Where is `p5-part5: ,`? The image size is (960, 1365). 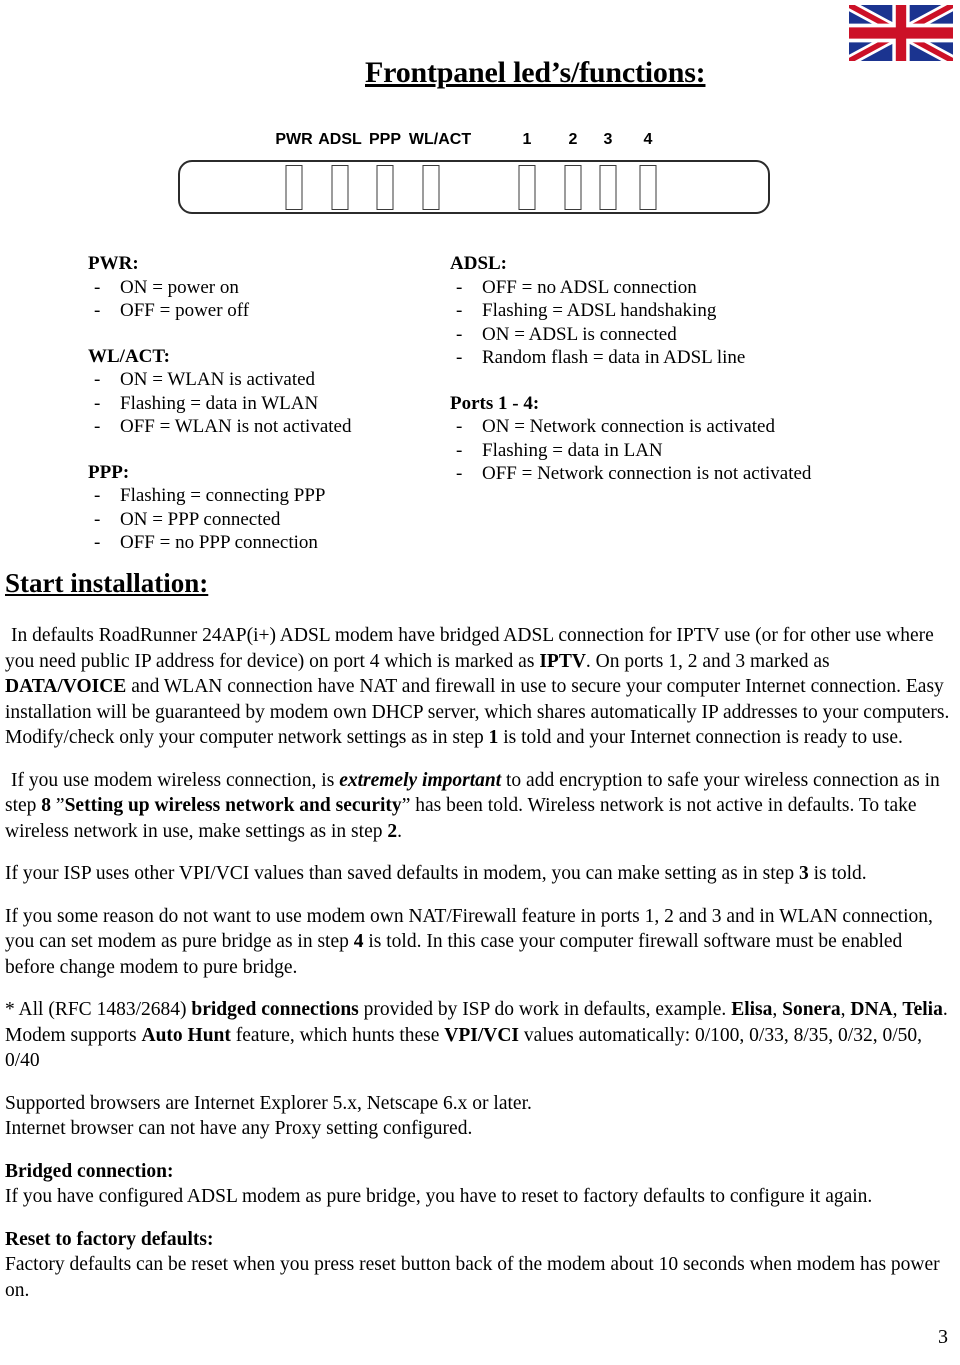 p5-part5: , is located at coordinates (897, 1009).